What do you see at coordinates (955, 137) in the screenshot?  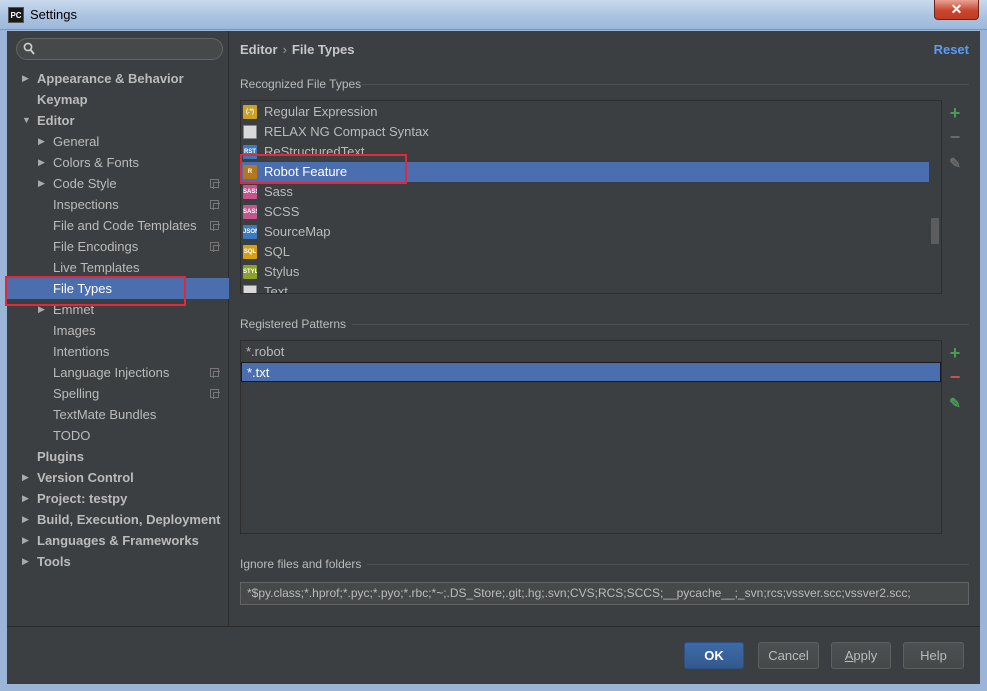 I see `remove-file-type-button: −` at bounding box center [955, 137].